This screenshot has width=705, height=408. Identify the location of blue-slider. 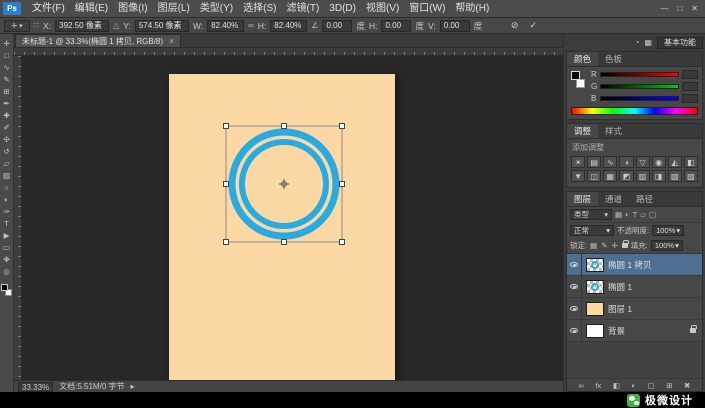
(639, 98).